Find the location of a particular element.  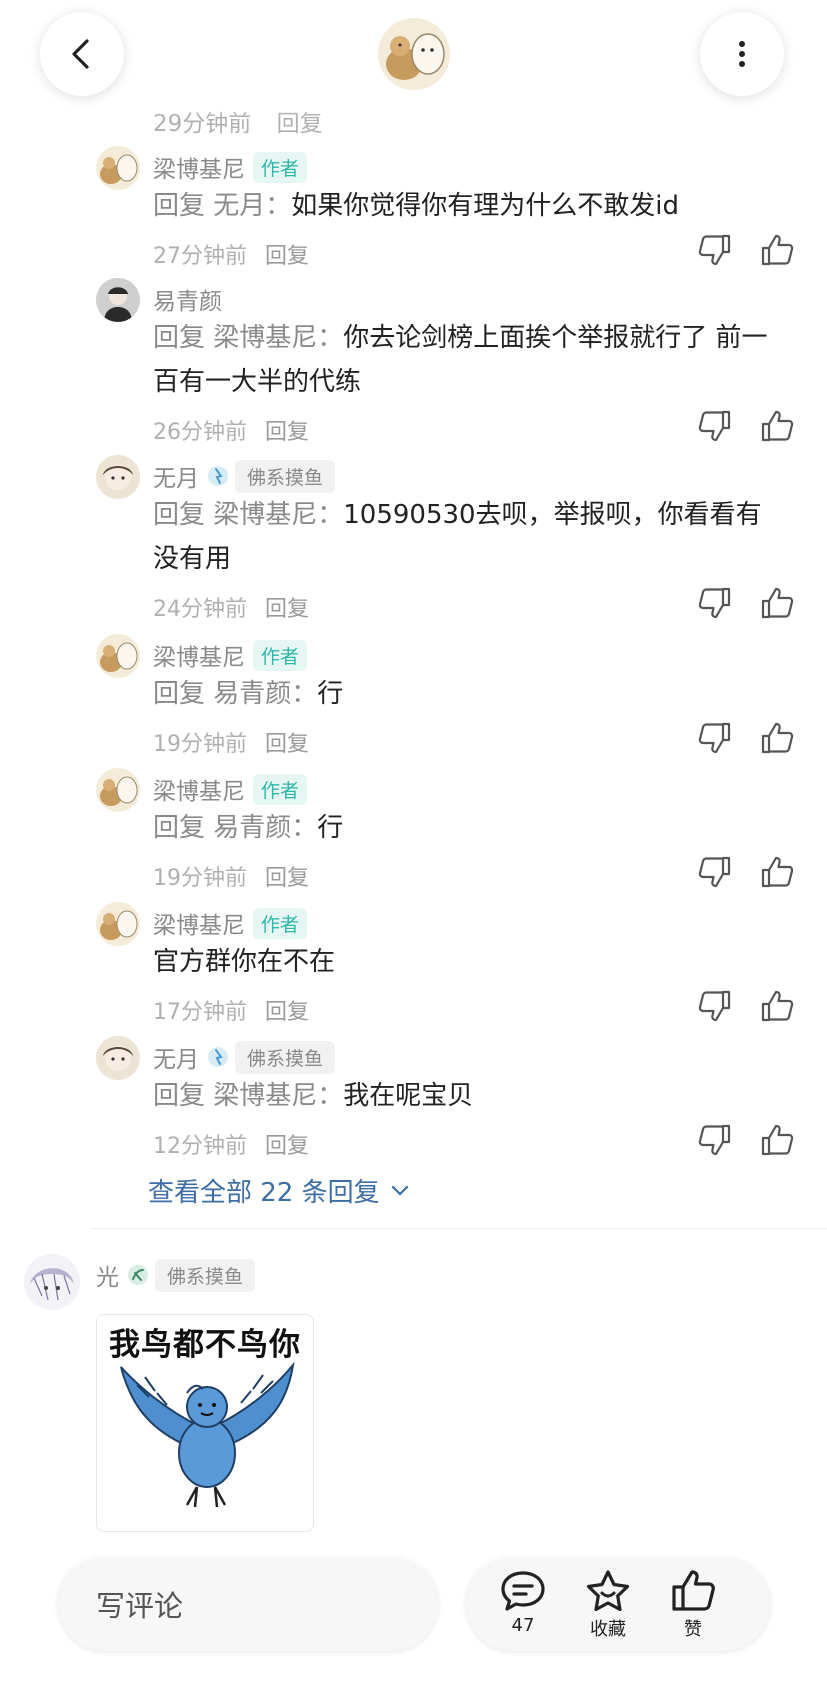

name-row: 易青颜 is located at coordinates (187, 299).